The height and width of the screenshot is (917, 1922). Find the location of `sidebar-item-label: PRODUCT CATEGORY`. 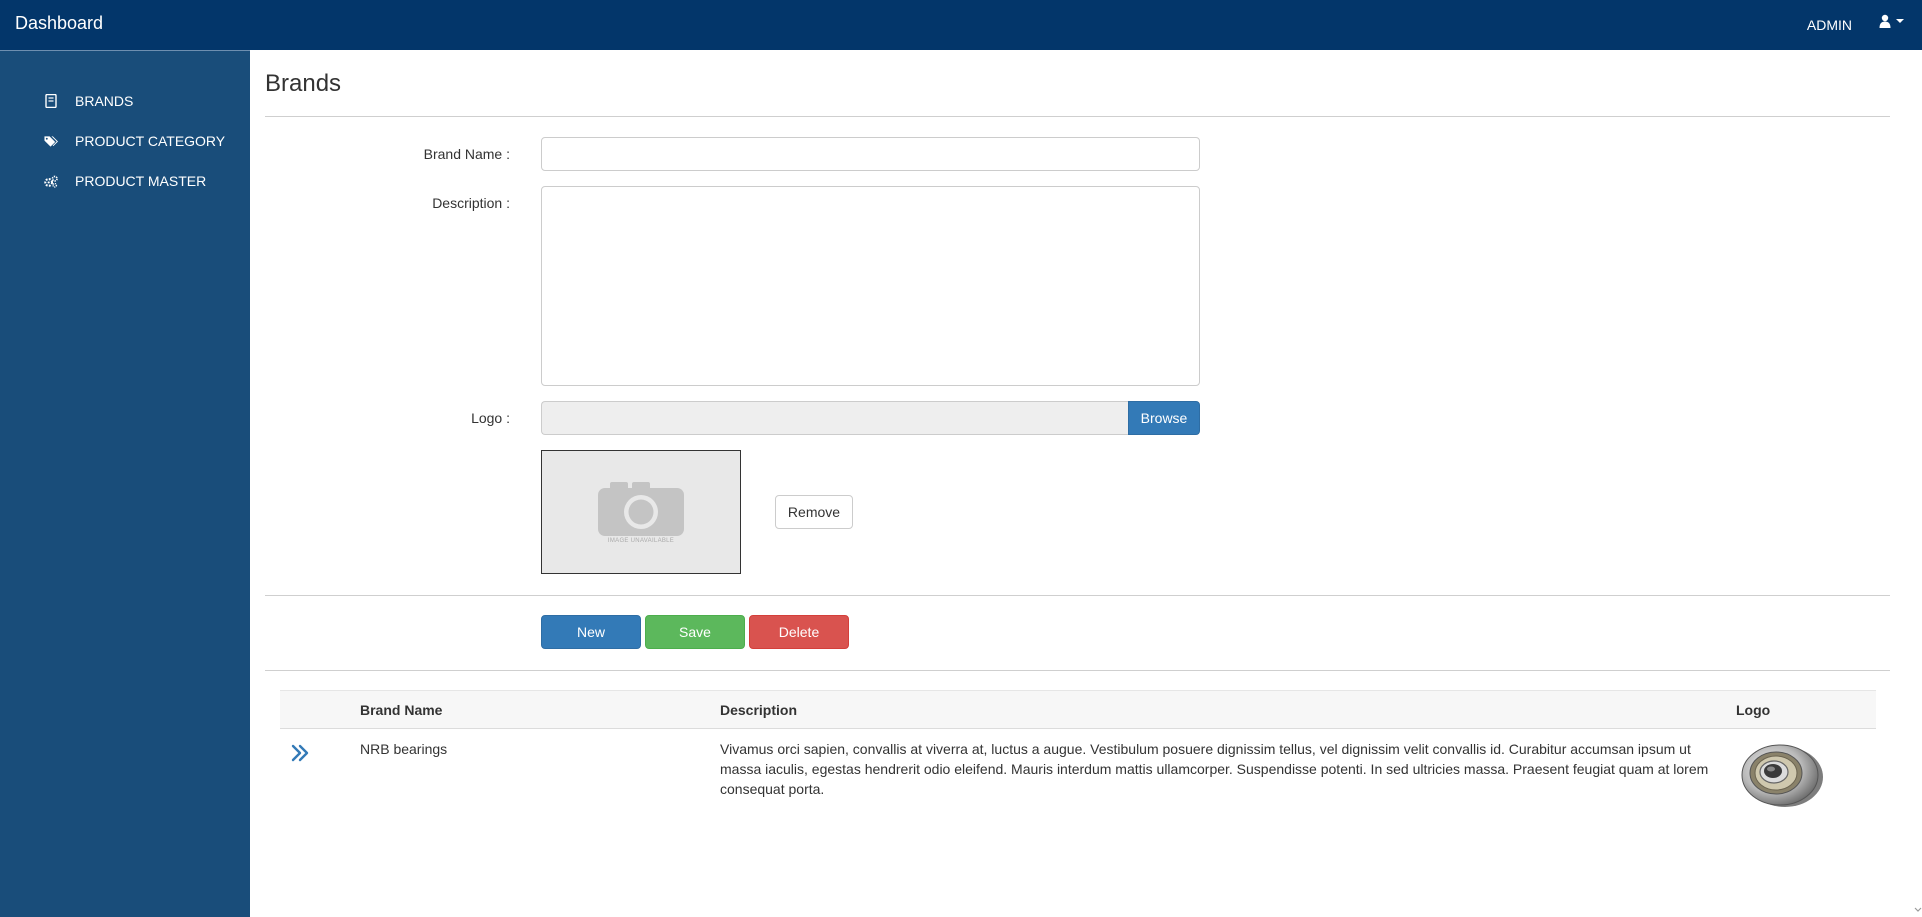

sidebar-item-label: PRODUCT CATEGORY is located at coordinates (150, 141).